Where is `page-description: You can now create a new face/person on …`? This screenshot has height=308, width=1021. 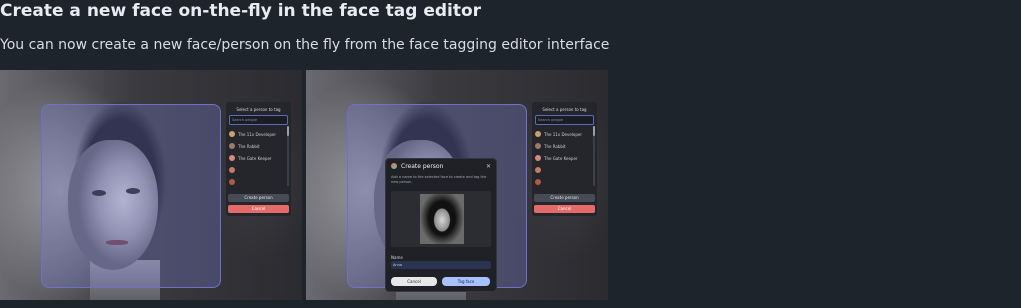 page-description: You can now create a new face/person on … is located at coordinates (305, 45).